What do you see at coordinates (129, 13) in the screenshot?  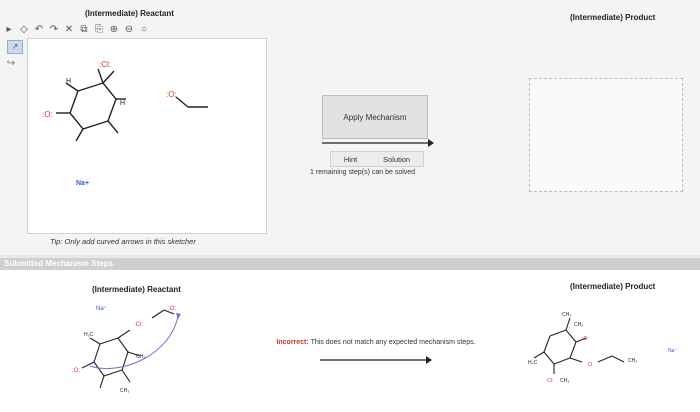 I see `reactant-title: (Intermediate) Reactant` at bounding box center [129, 13].